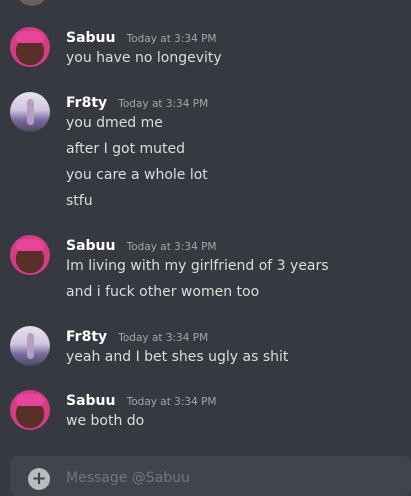  What do you see at coordinates (197, 266) in the screenshot?
I see `message-text: Im living with my girlfriend of 3 years` at bounding box center [197, 266].